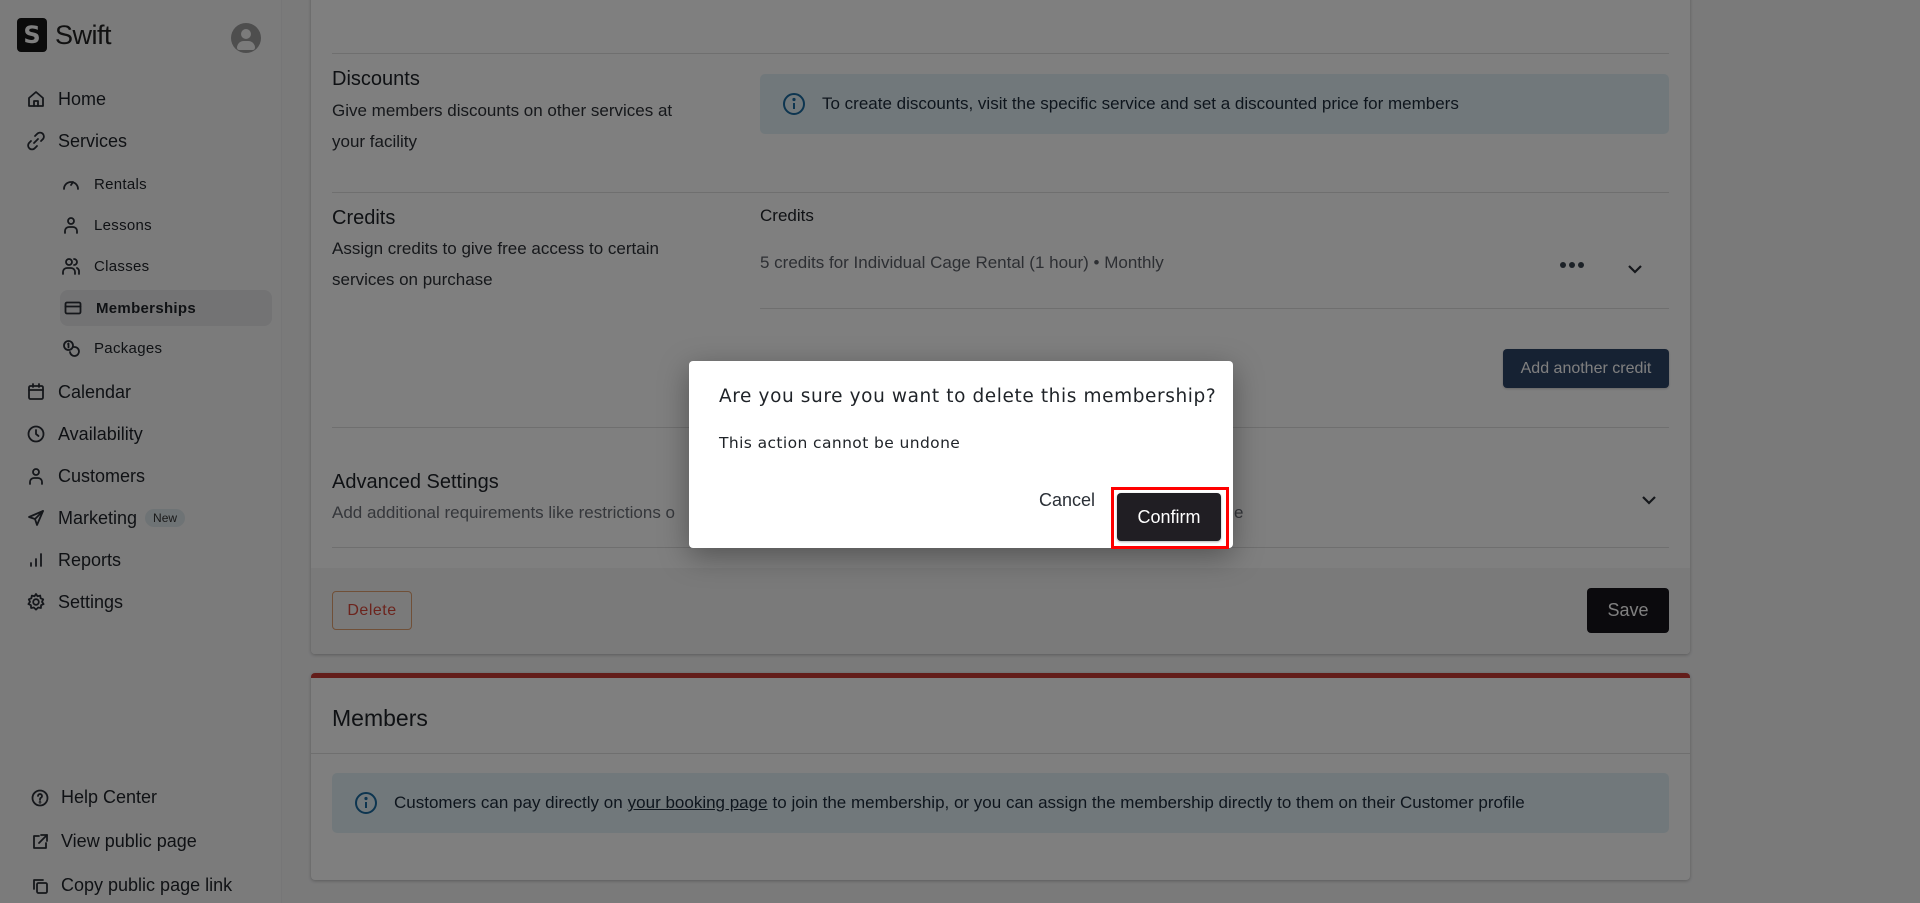 The image size is (1920, 903). Describe the element at coordinates (1169, 517) in the screenshot. I see `confirm-button: Confirm` at that location.